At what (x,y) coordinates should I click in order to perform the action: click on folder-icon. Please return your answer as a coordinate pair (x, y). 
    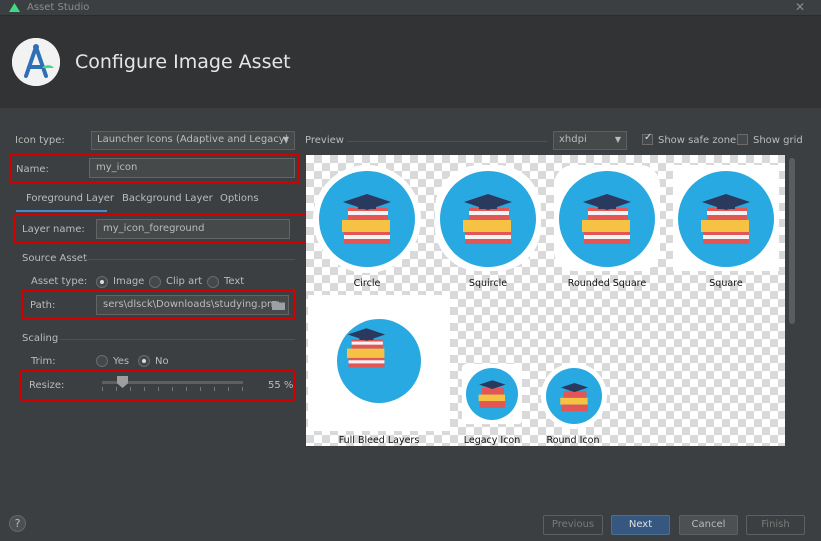
    Looking at the image, I should click on (278, 305).